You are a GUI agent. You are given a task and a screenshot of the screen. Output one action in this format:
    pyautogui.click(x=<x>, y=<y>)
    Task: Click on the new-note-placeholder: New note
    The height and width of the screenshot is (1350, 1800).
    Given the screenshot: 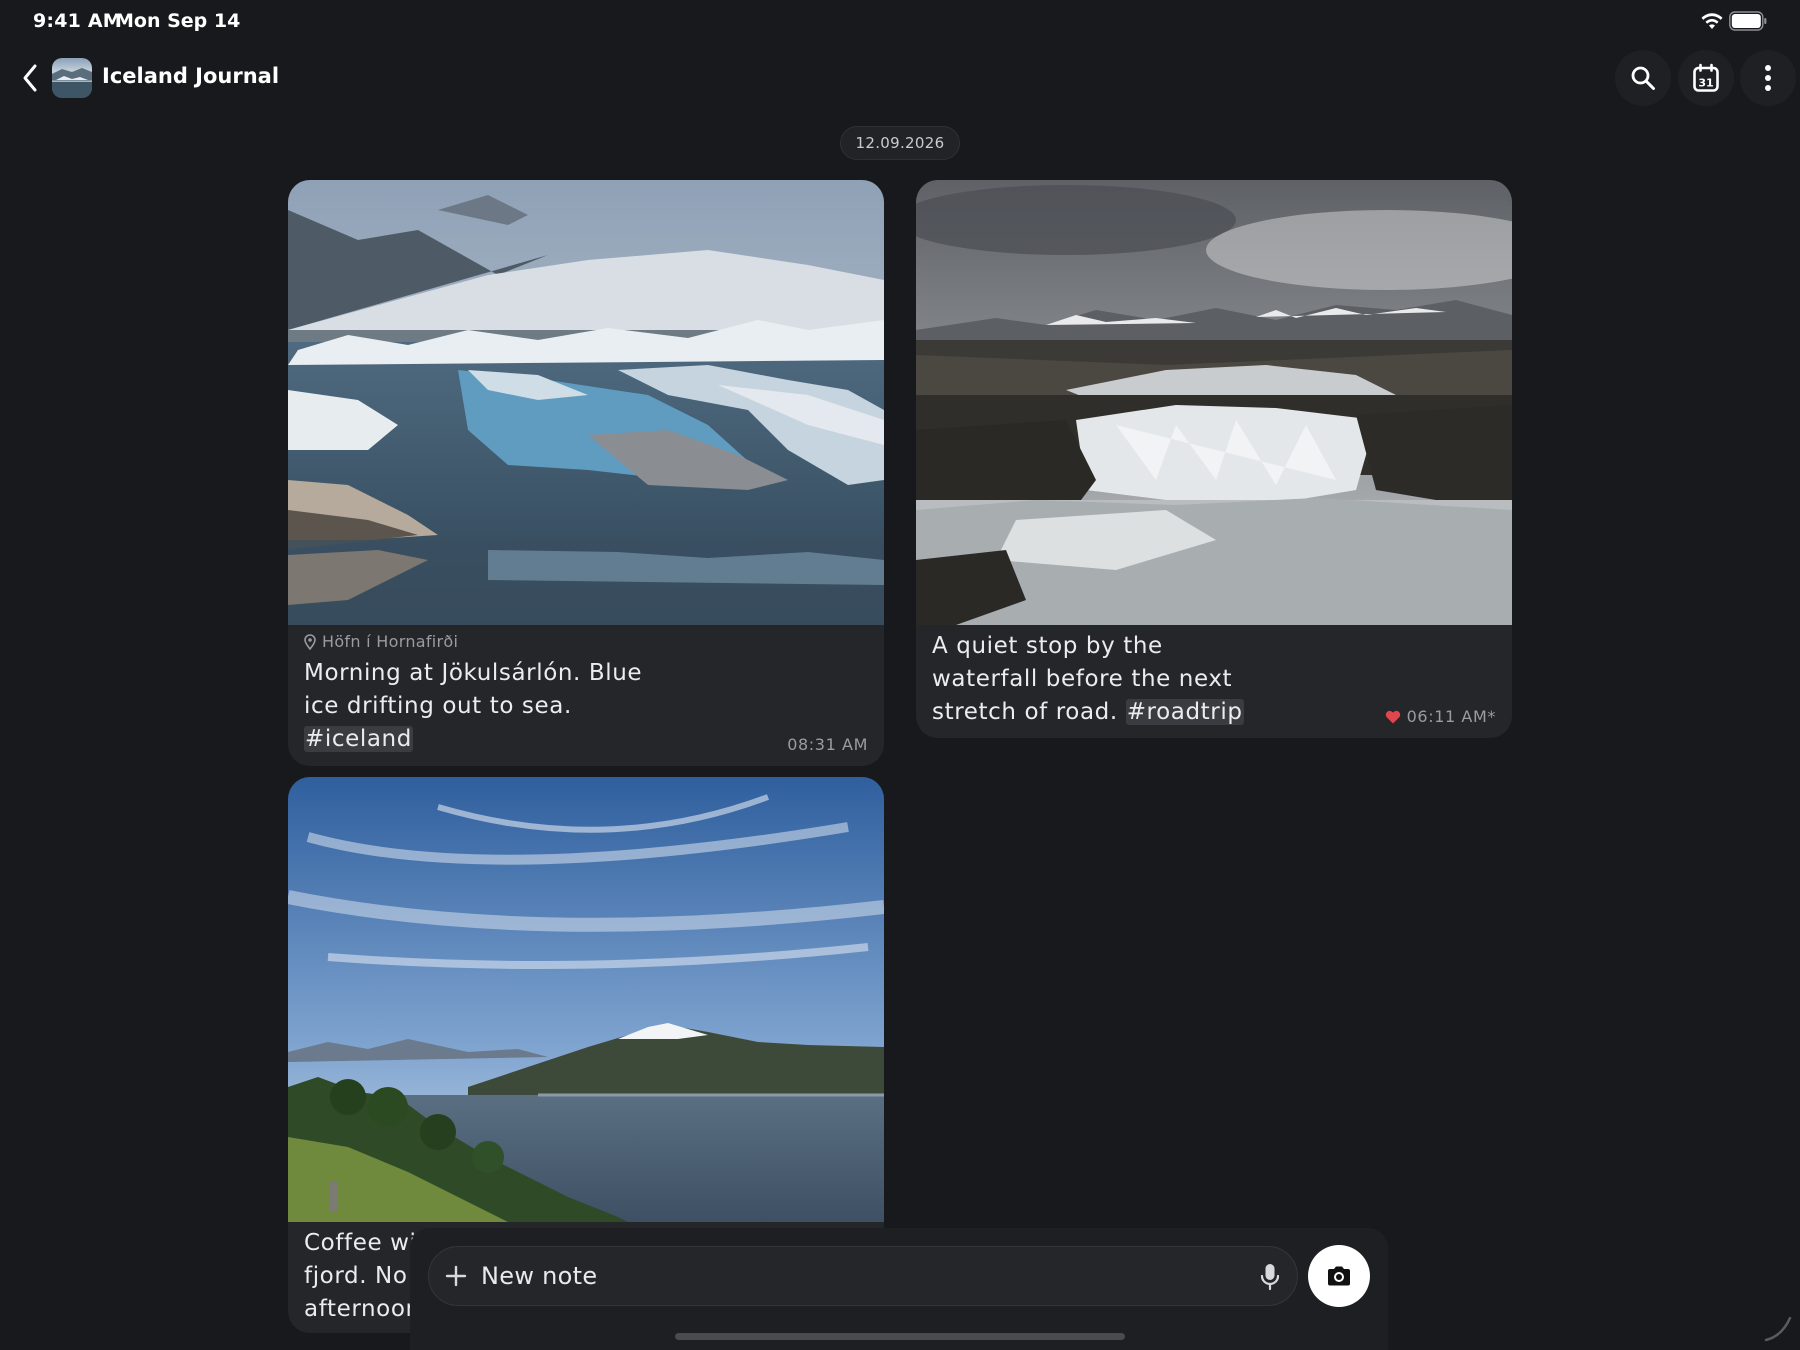 What is the action you would take?
    pyautogui.click(x=539, y=1276)
    